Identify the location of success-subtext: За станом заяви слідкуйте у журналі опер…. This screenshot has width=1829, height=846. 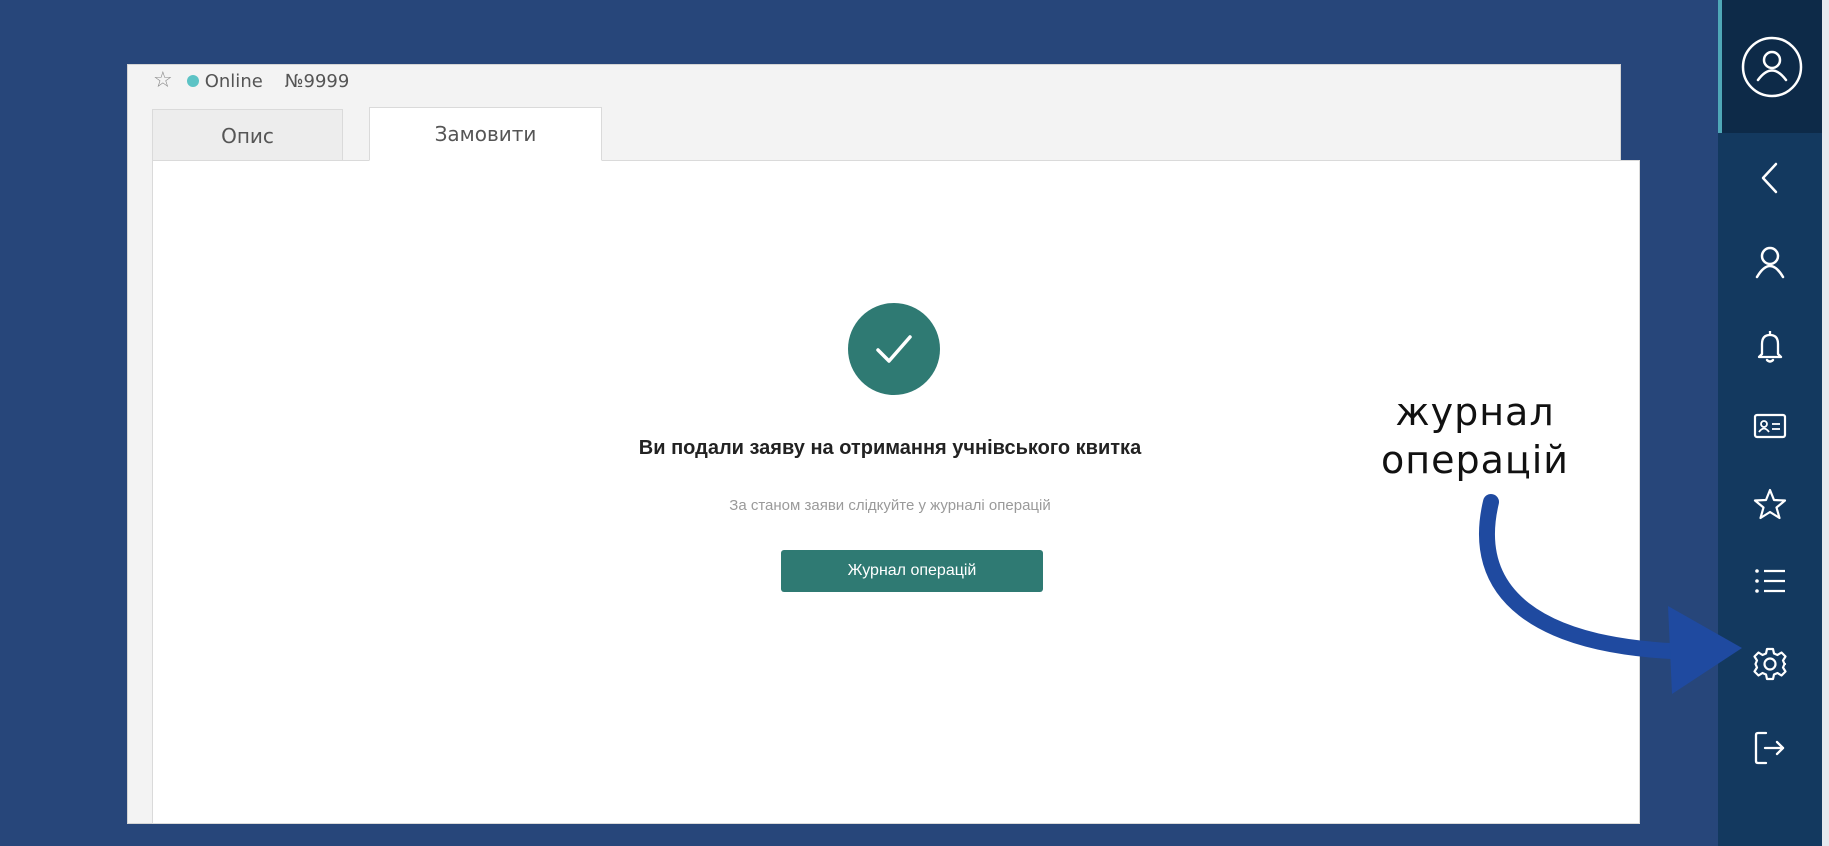
(890, 505).